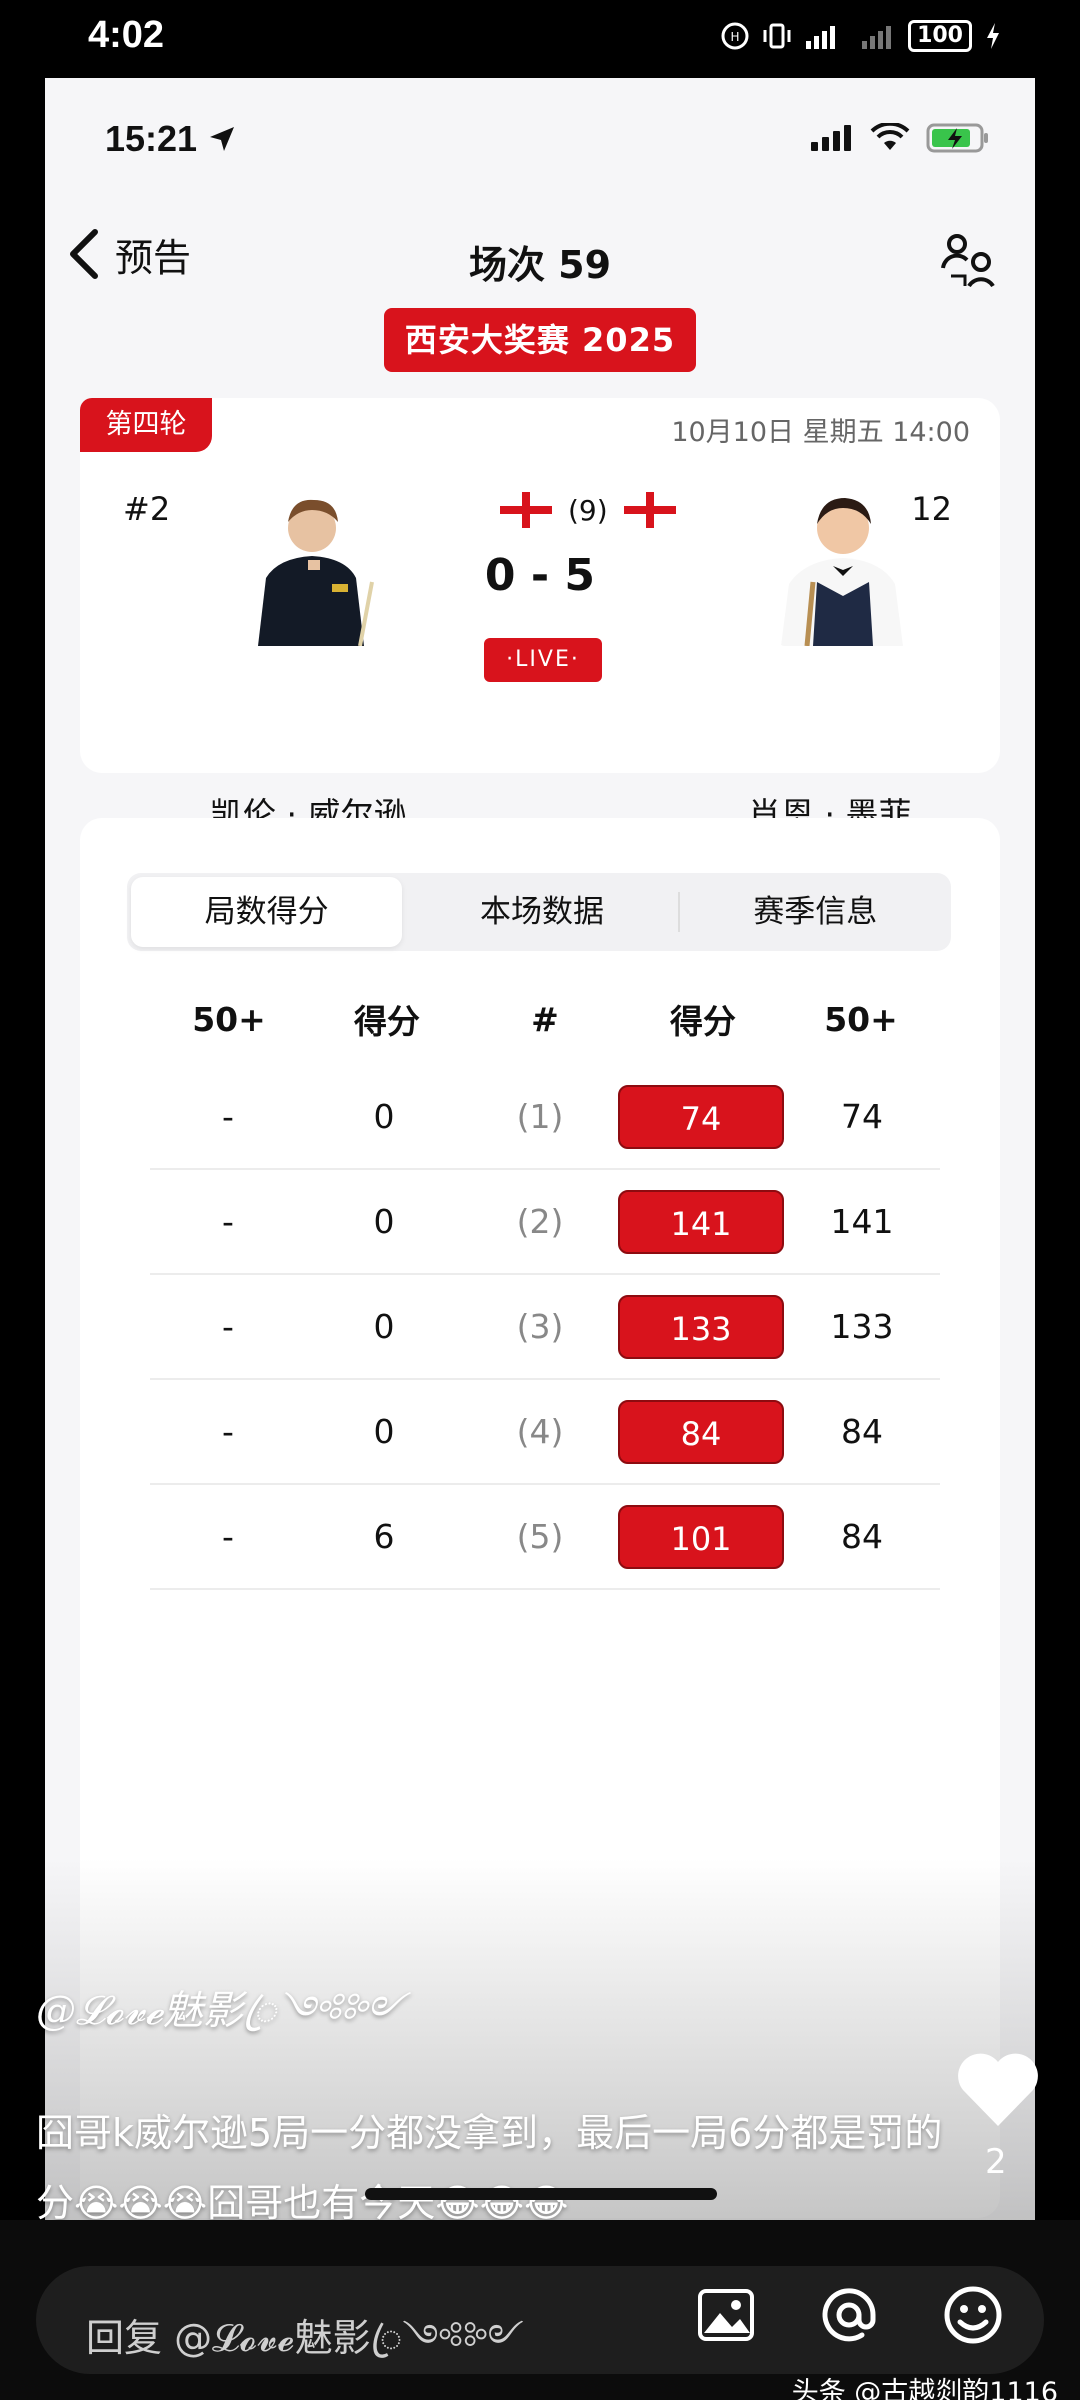  I want to click on table-header: 50+ 得分 # 得分 50+, so click(545, 1019).